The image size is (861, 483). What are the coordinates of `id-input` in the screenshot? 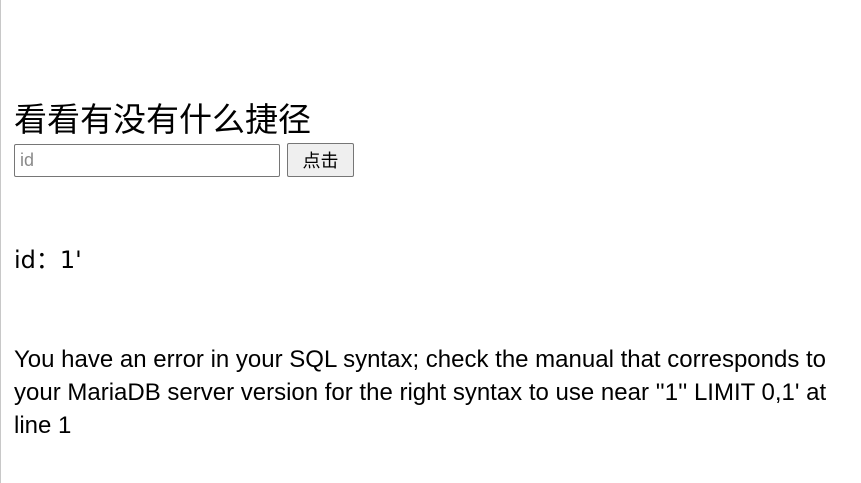 It's located at (147, 160).